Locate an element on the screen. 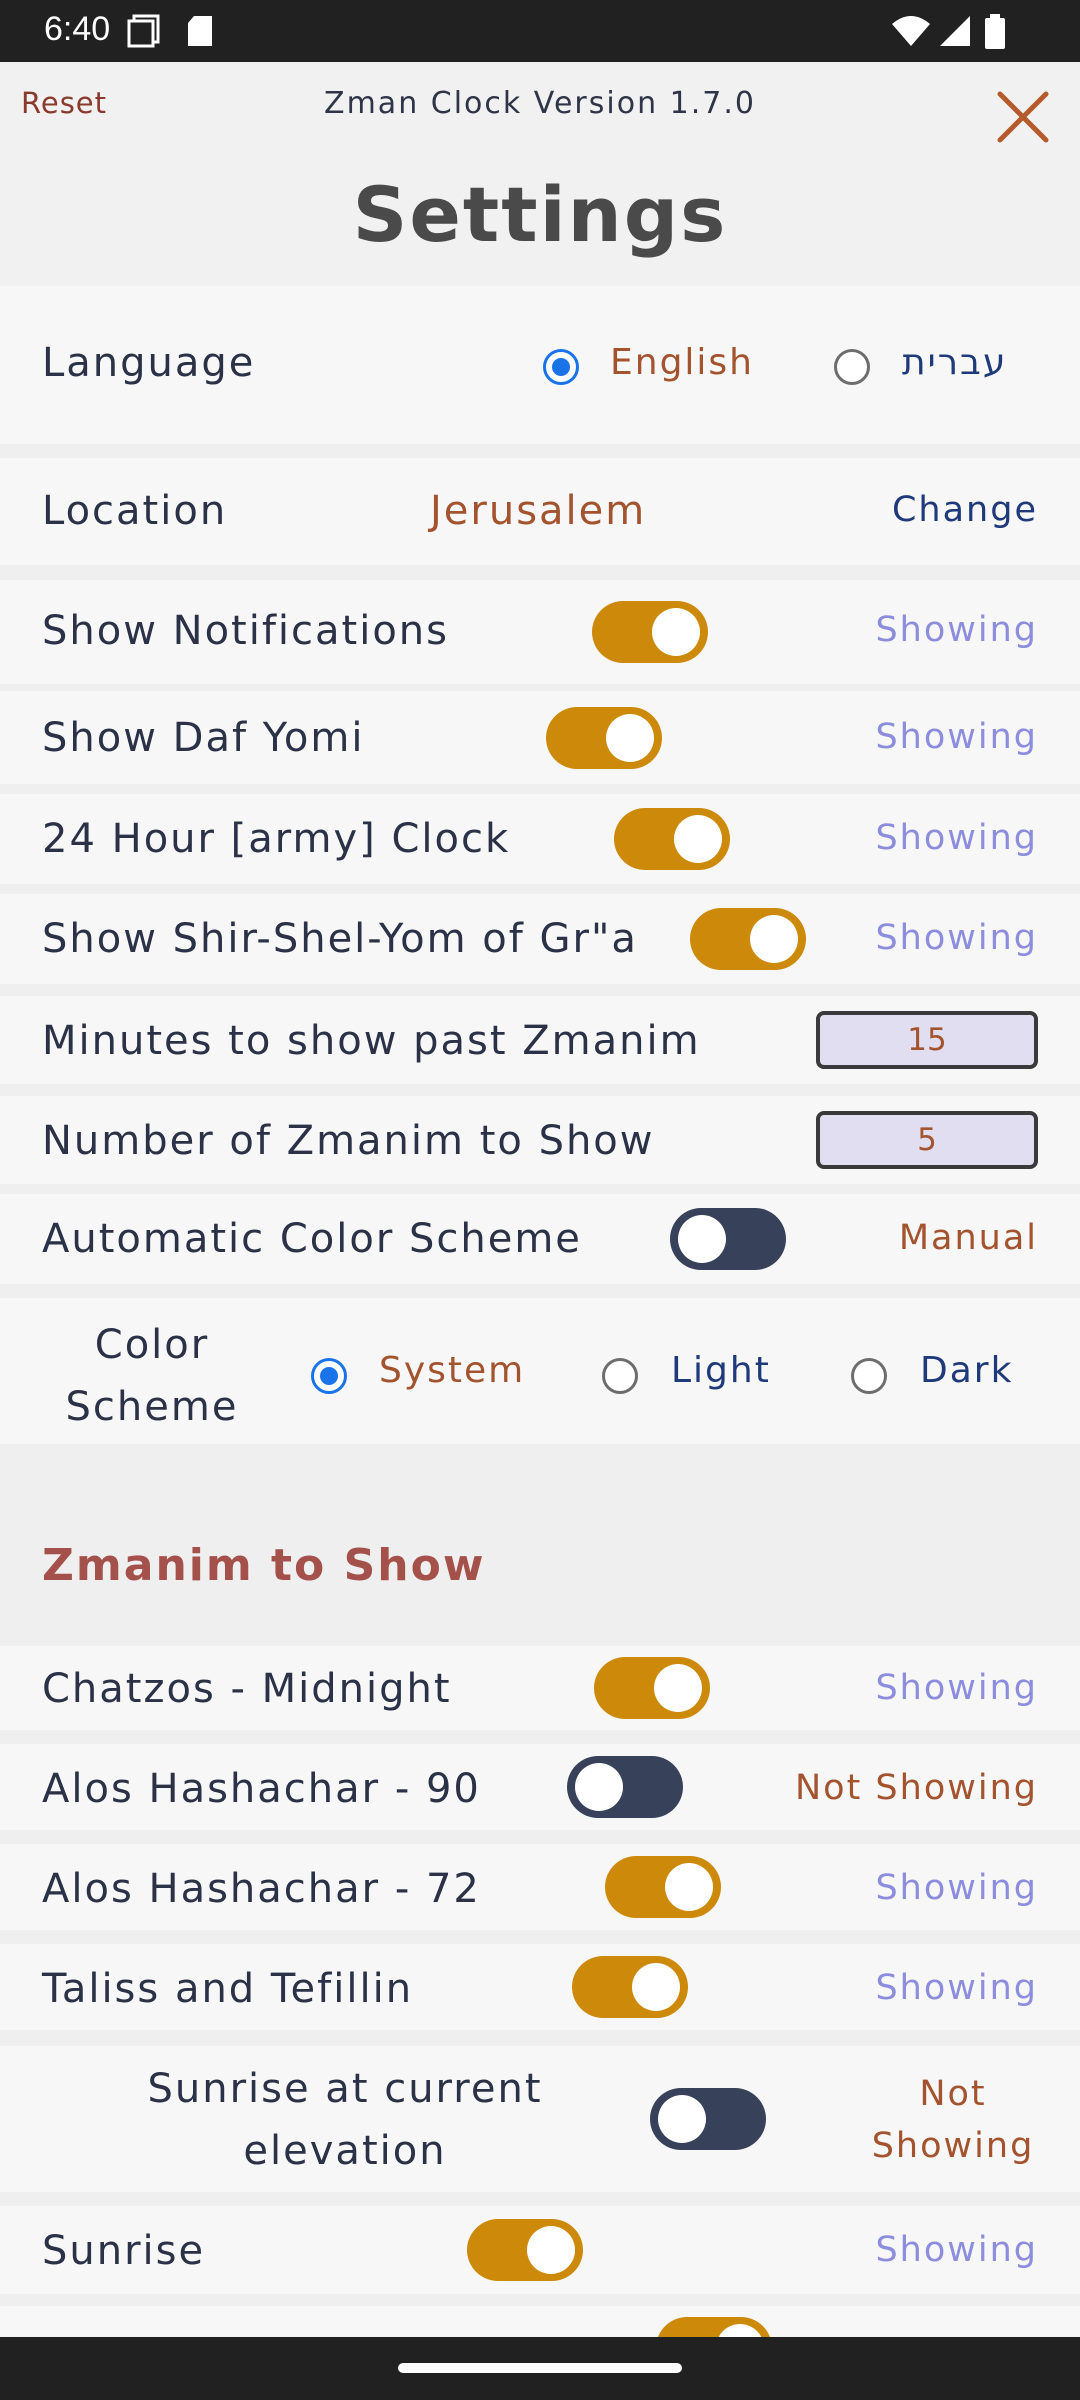  location-value: Jerusalem is located at coordinates (538, 511).